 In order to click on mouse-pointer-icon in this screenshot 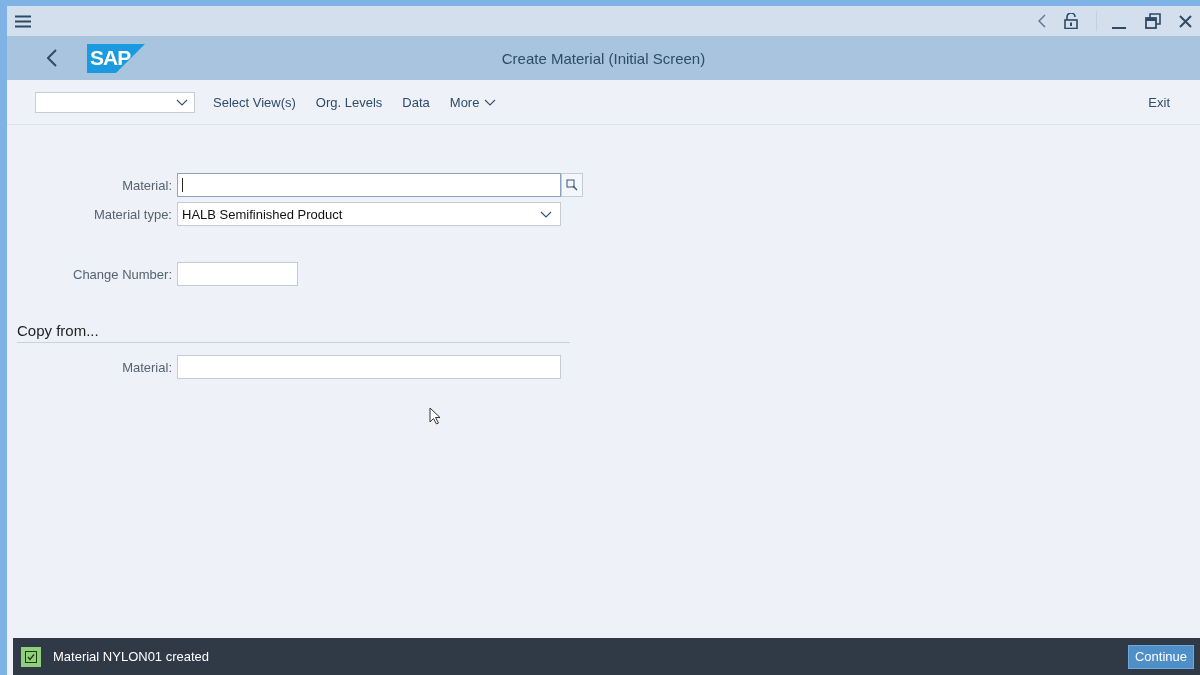, I will do `click(435, 416)`.